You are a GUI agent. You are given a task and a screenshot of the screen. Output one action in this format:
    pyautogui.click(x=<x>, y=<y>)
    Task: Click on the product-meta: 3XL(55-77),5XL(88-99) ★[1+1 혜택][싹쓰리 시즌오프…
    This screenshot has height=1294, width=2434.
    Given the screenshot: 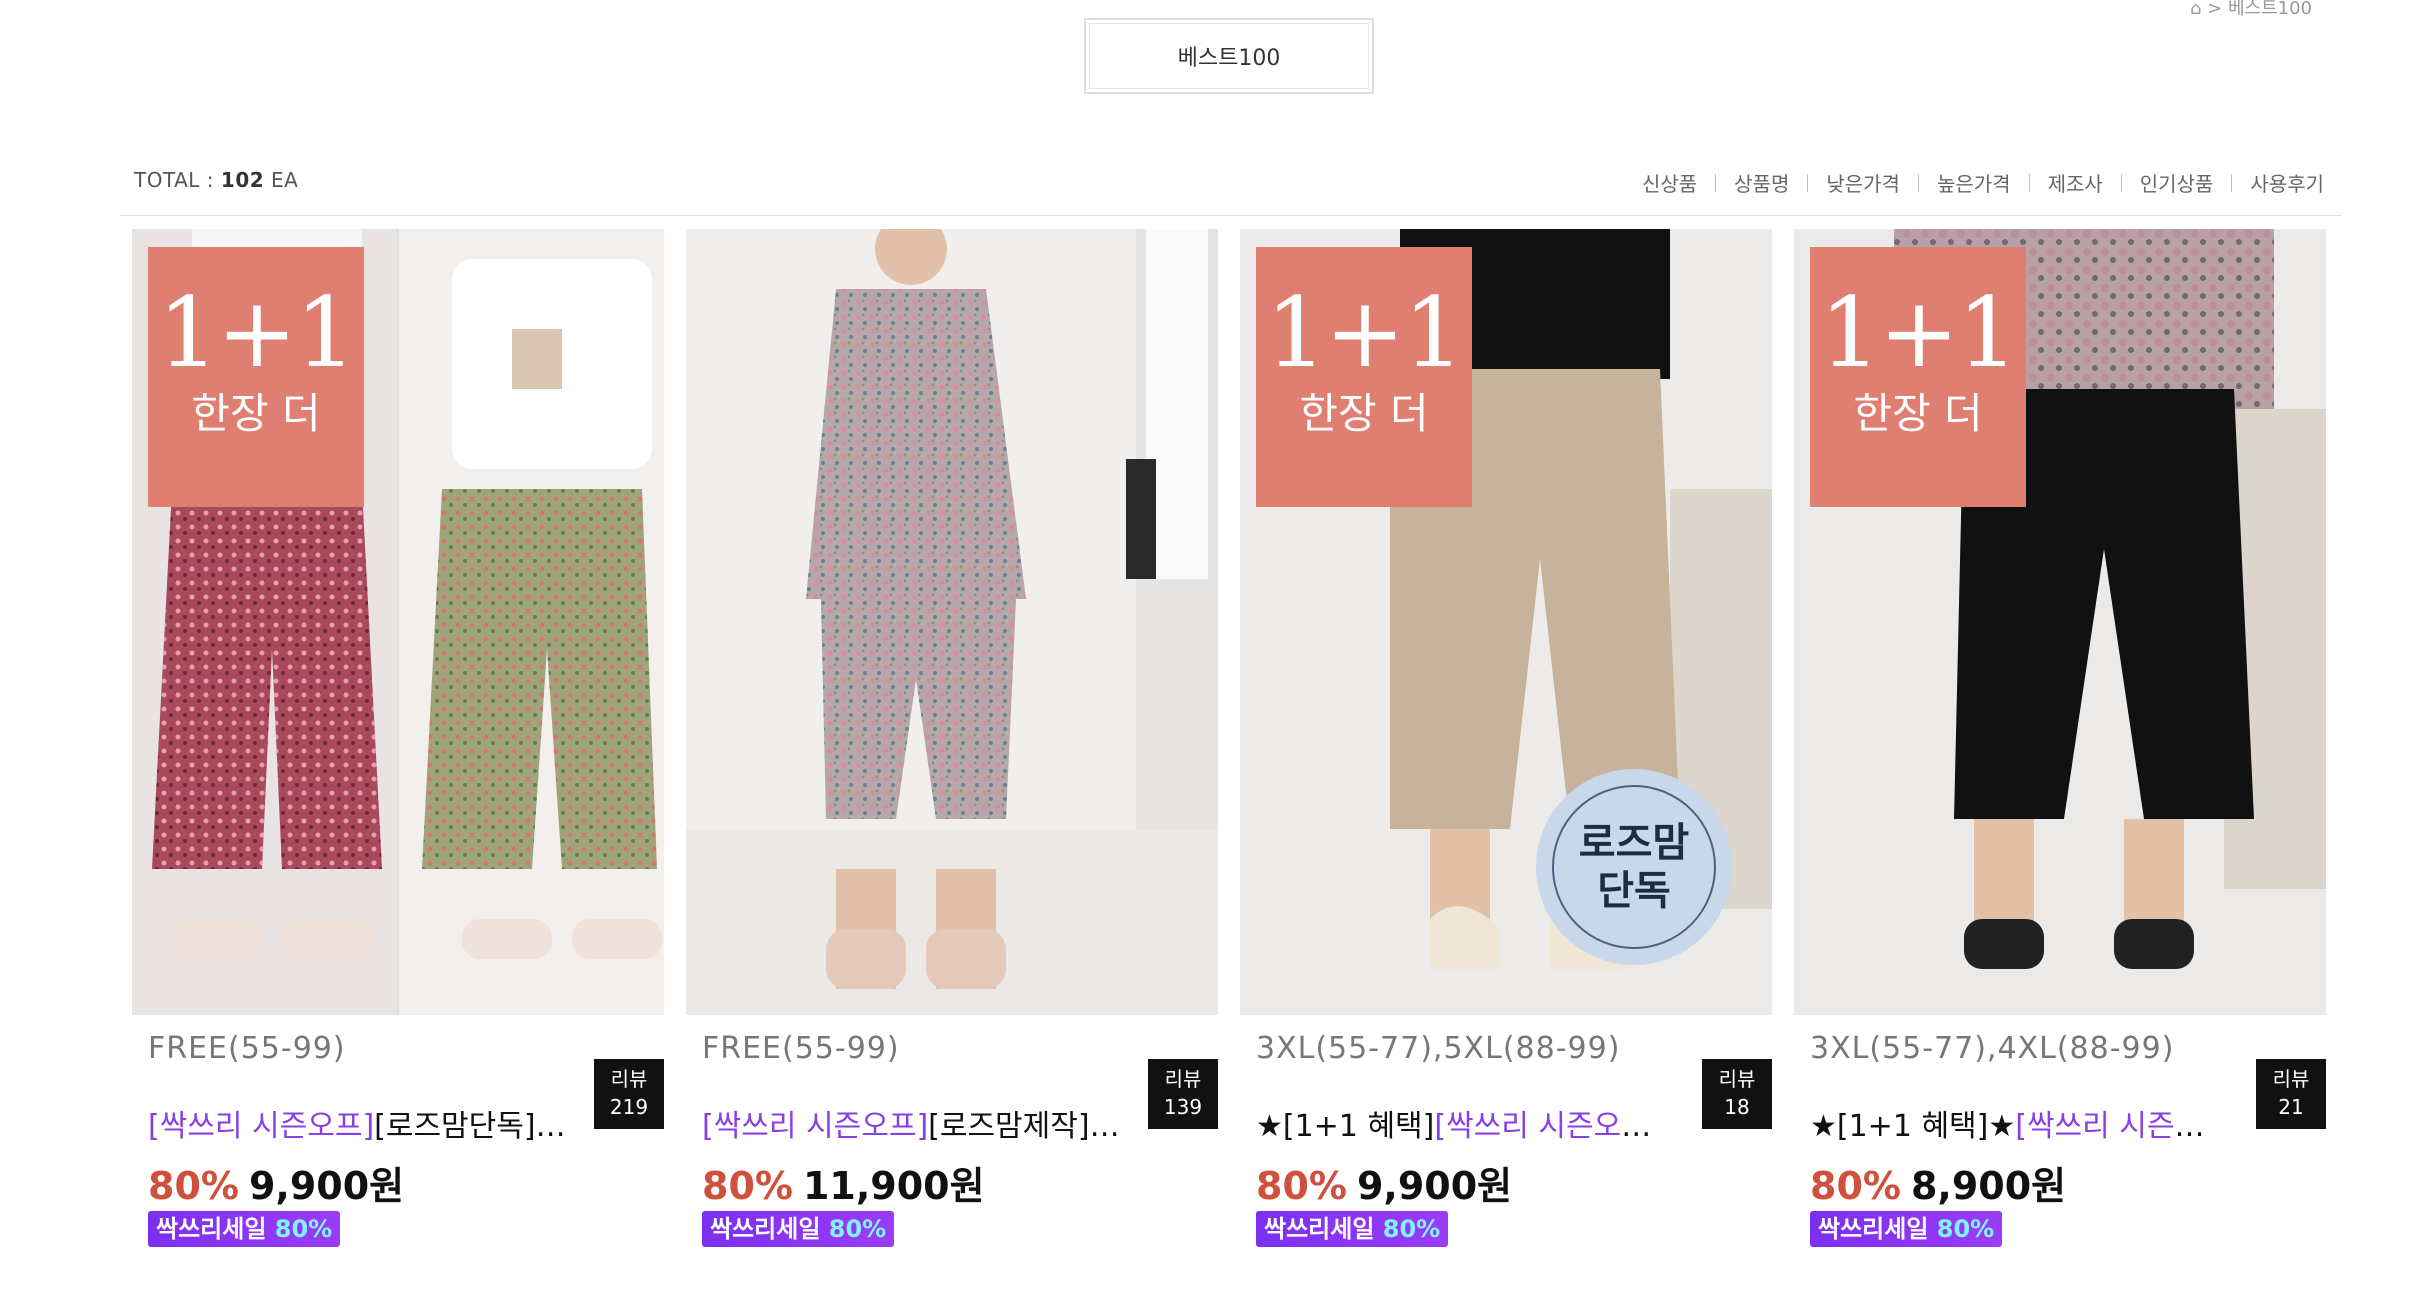 What is the action you would take?
    pyautogui.click(x=1506, y=1131)
    